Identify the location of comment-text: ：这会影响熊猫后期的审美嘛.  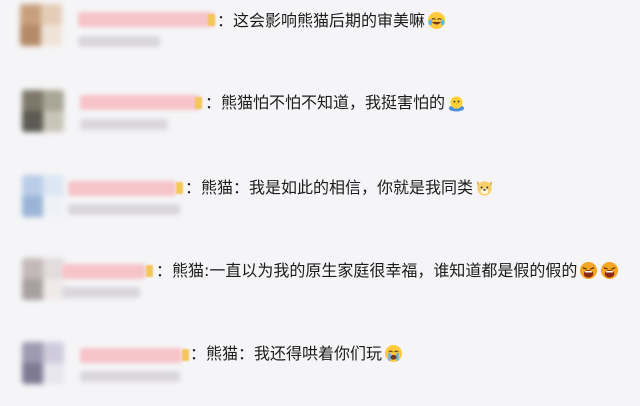
(331, 21).